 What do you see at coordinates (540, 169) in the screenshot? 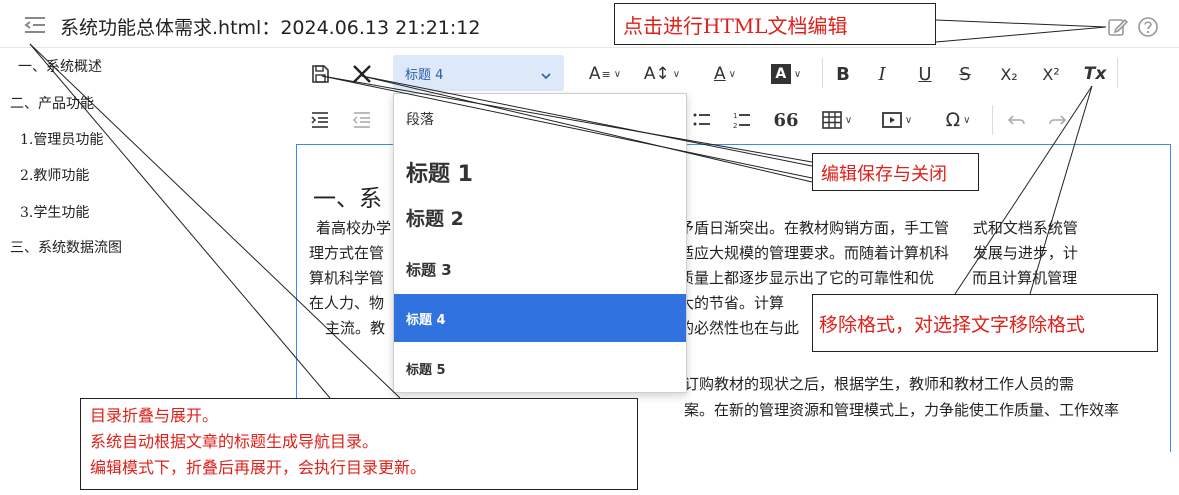
I see `dropdown-option-heading-1: 标题 1` at bounding box center [540, 169].